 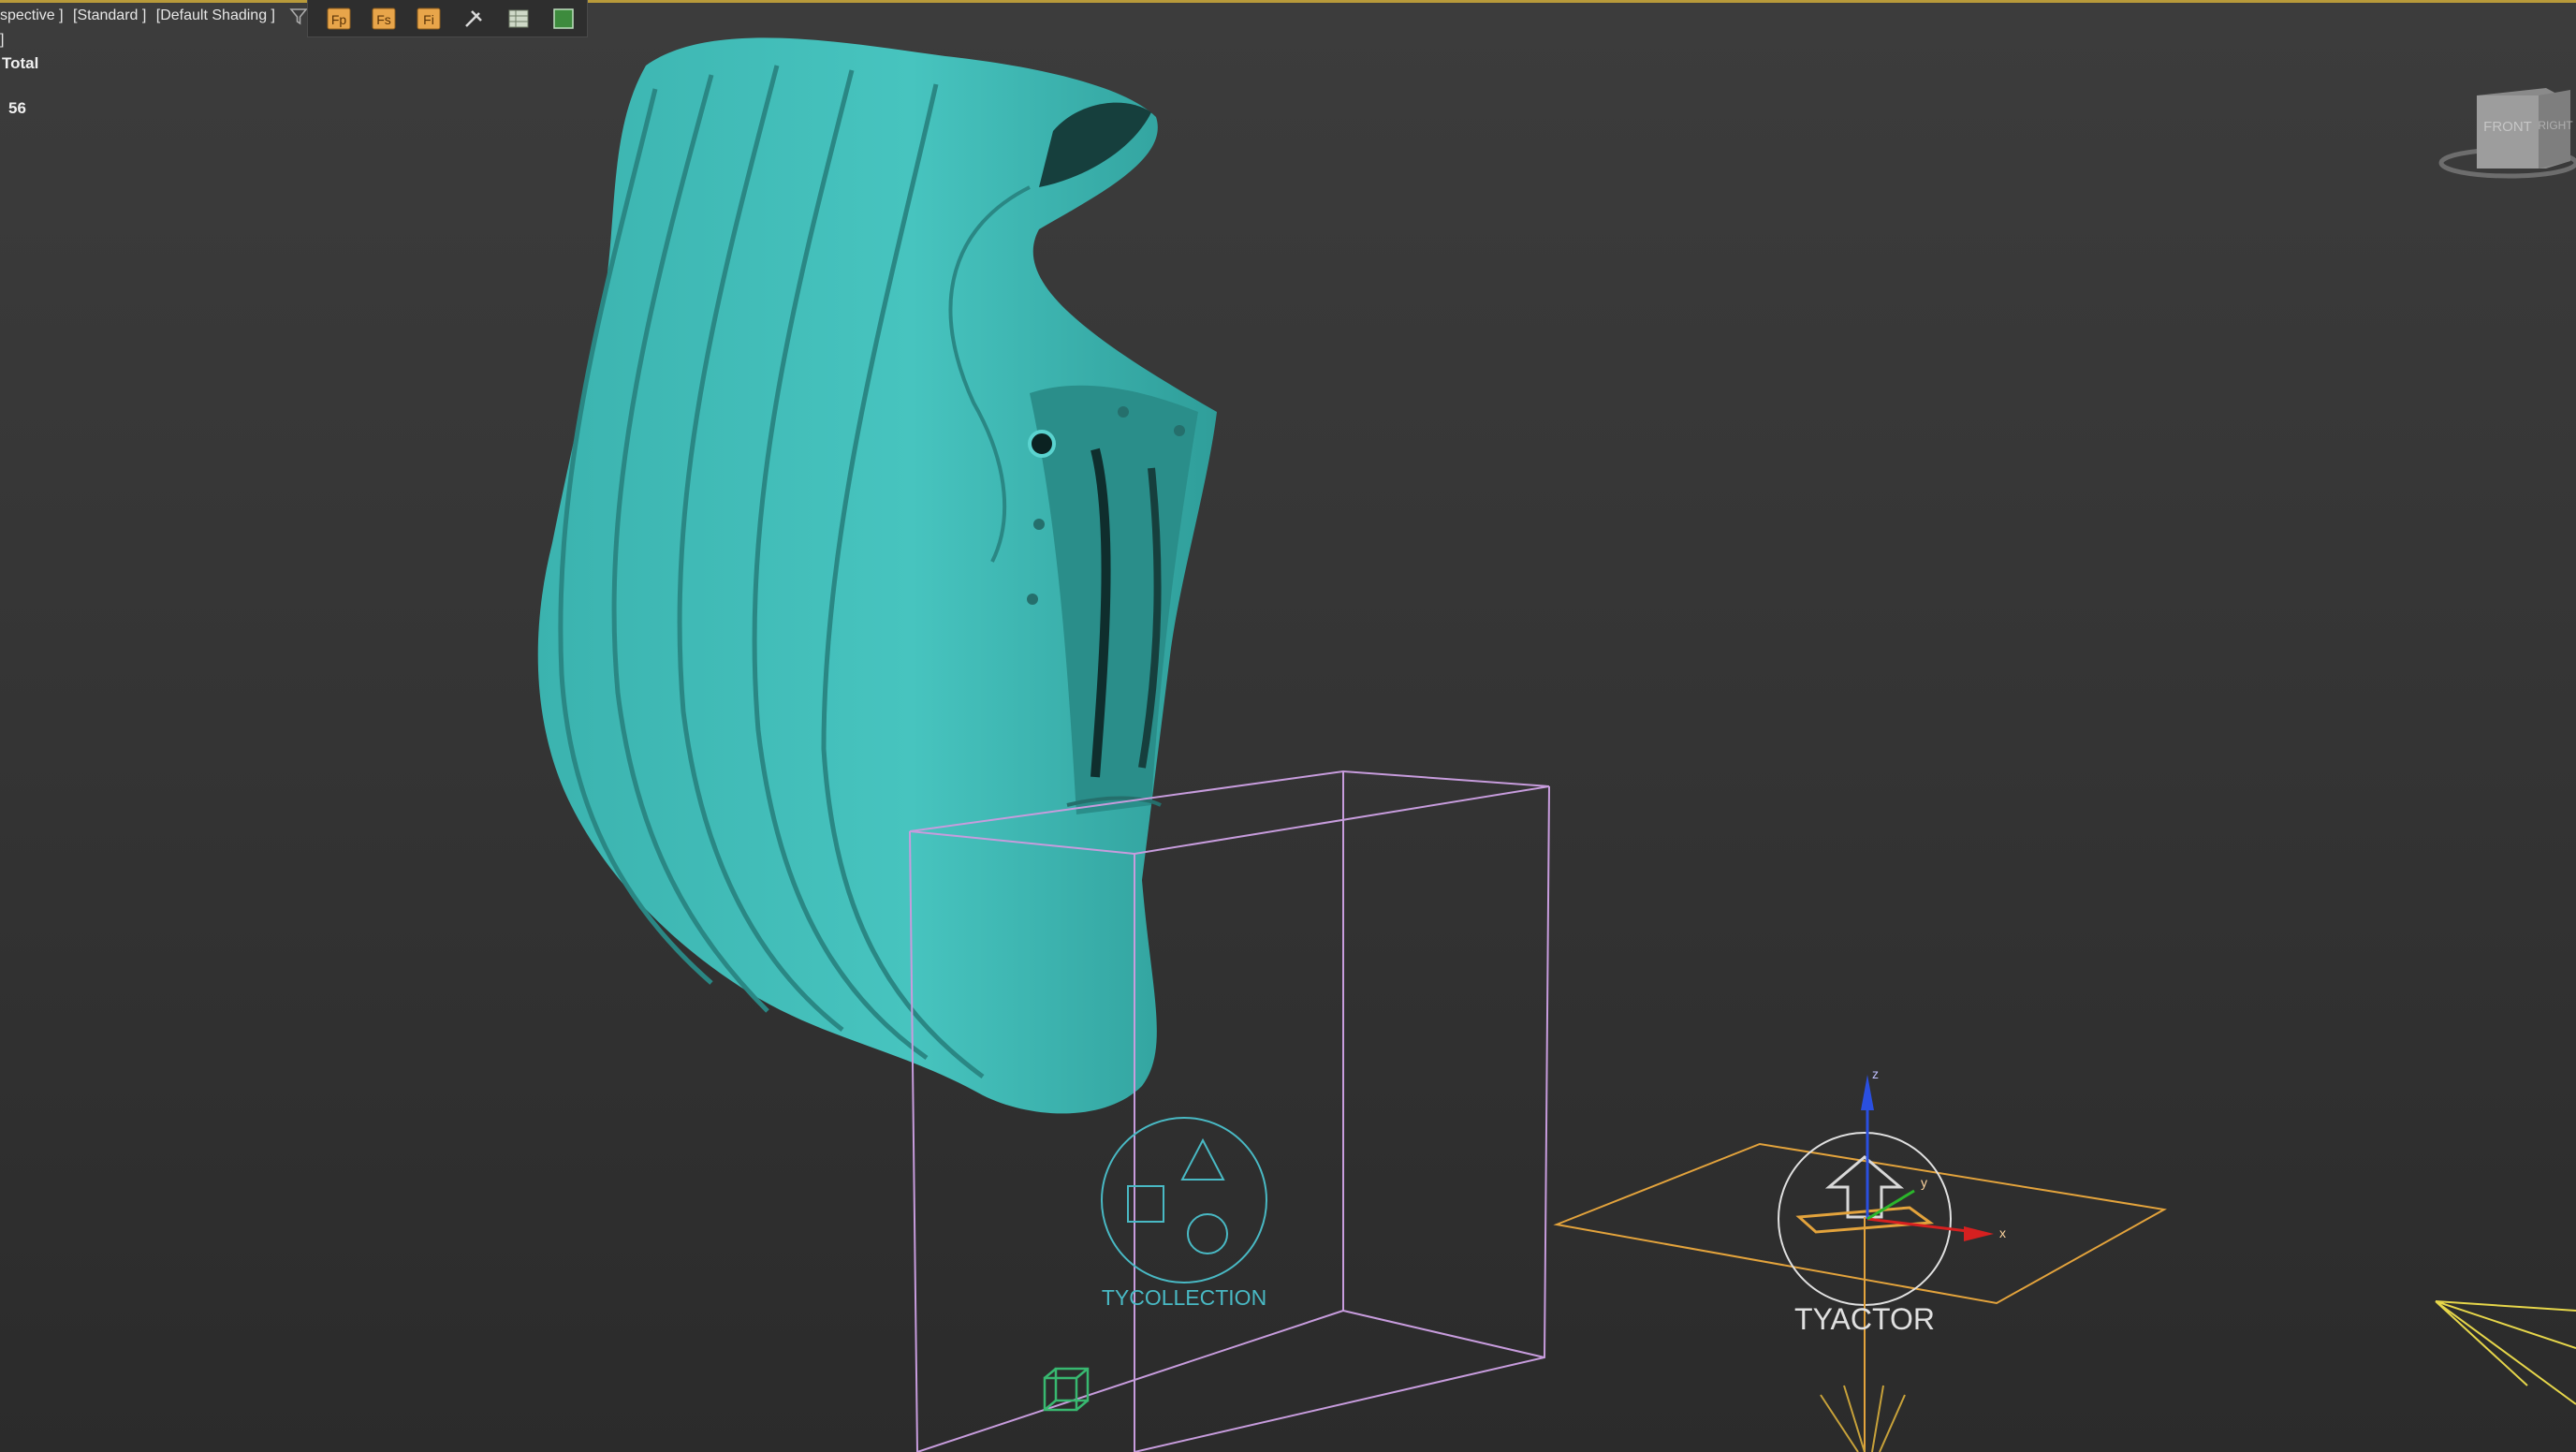 I want to click on tyactor-label: TYACTOR, so click(x=1864, y=1319).